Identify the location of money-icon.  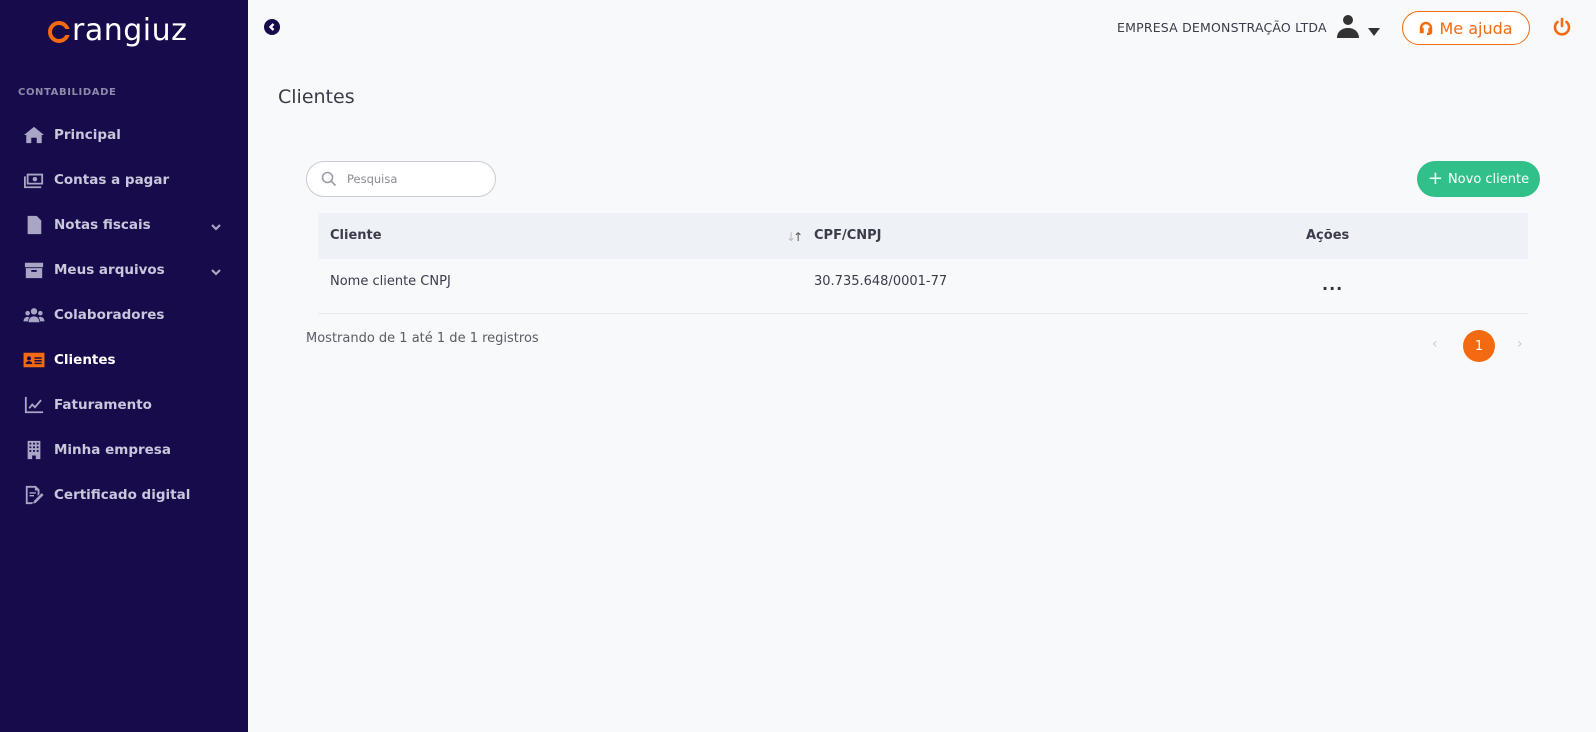
(34, 180).